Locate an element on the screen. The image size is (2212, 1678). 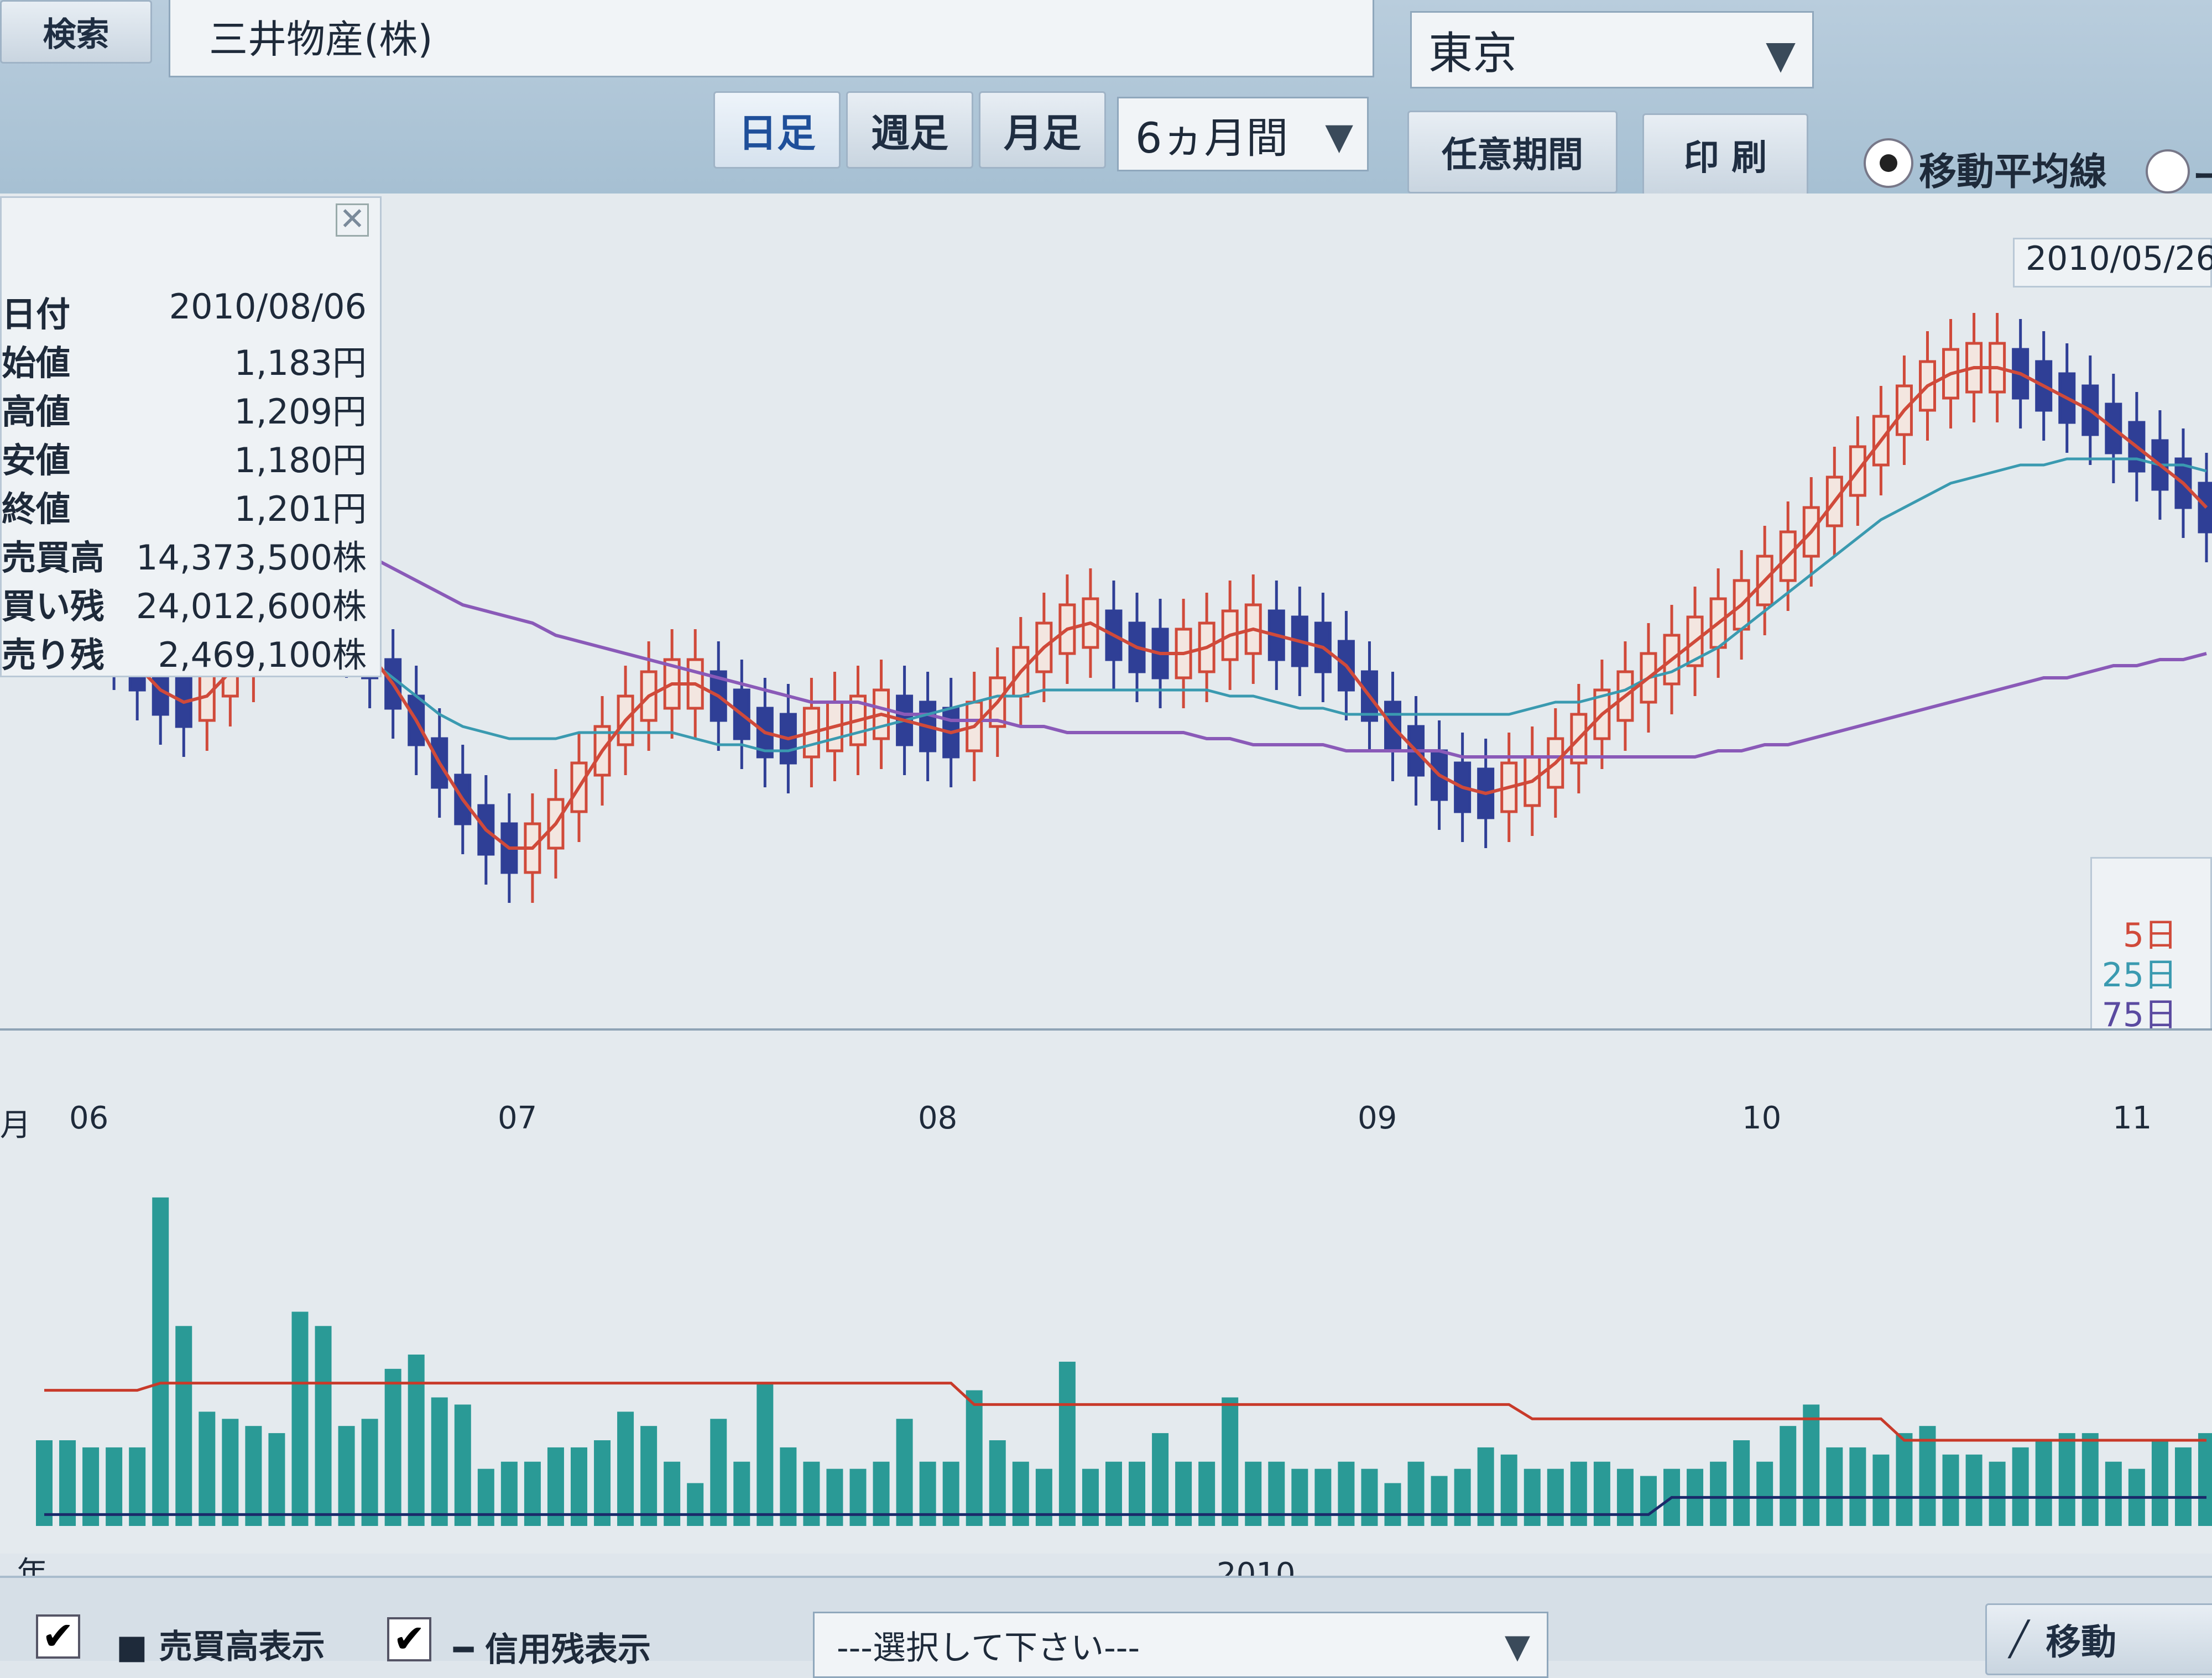
tab-weekly-label: 週足 is located at coordinates (910, 133).